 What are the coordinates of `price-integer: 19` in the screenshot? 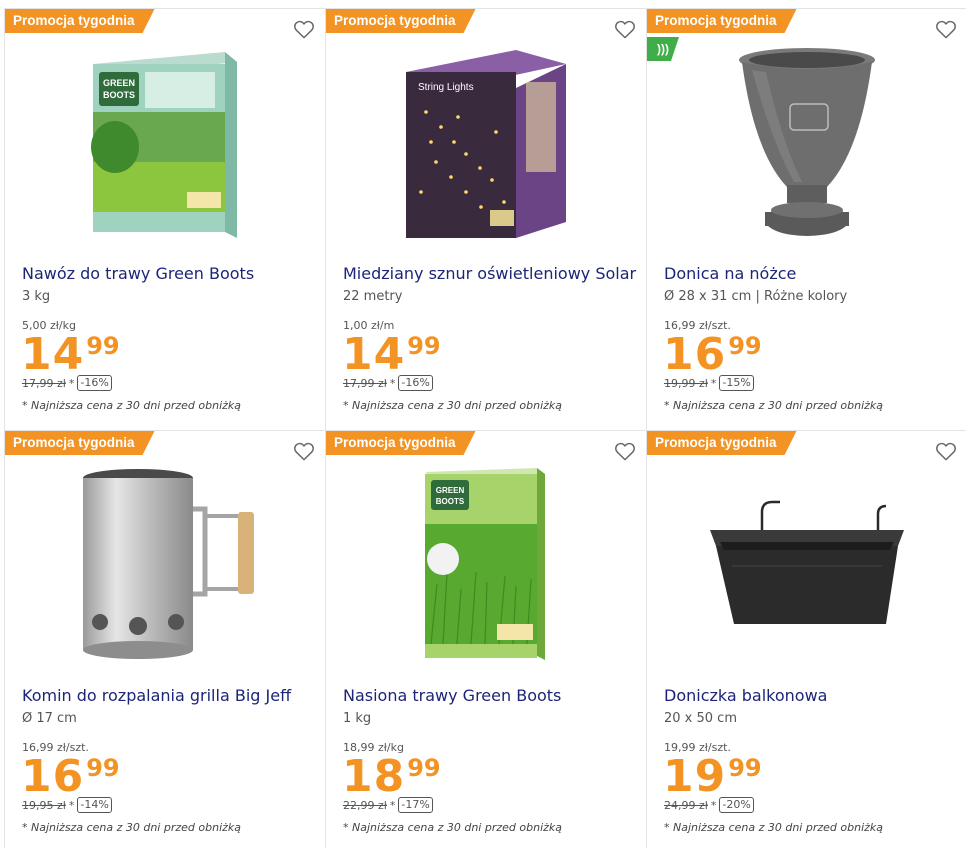 It's located at (695, 776).